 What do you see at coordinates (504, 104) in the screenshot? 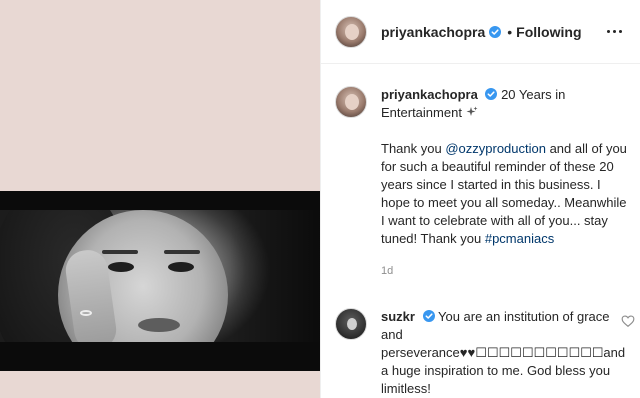
I see `caption-first-paragraph: priyankachopra 20 Years in Entertainment` at bounding box center [504, 104].